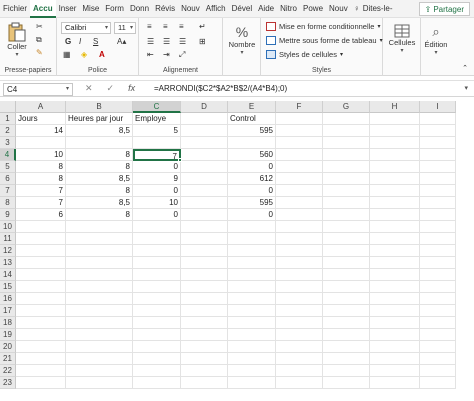 Image resolution: width=474 pixels, height=401 pixels. Describe the element at coordinates (252, 203) in the screenshot. I see `cell-E8: 595` at that location.